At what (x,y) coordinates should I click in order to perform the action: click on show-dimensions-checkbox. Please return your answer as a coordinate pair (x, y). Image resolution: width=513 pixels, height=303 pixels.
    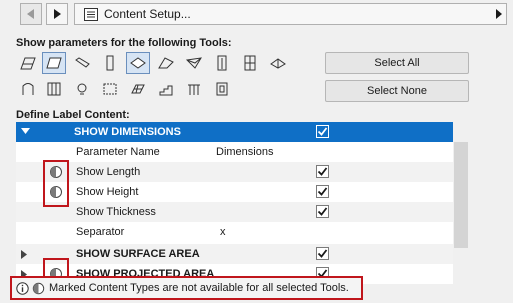
    Looking at the image, I should click on (322, 131).